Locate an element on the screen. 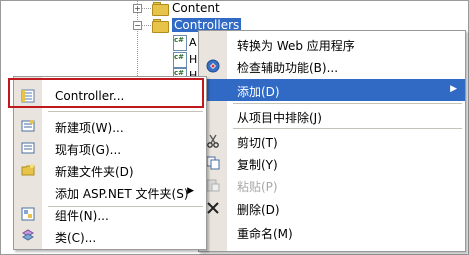 The width and height of the screenshot is (469, 255). menu-item-label: 新建文件夹(D) is located at coordinates (94, 172).